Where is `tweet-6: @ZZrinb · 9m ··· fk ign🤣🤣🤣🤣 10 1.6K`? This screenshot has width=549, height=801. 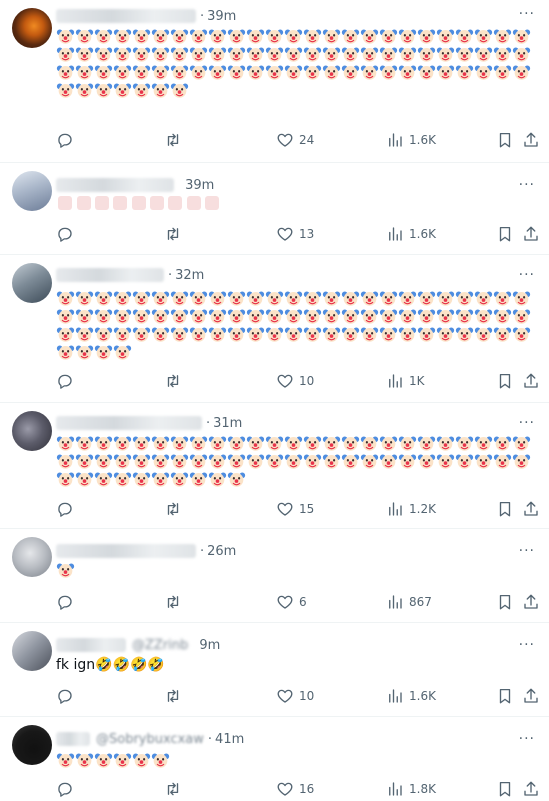
tweet-6: @ZZrinb · 9m ··· fk ign🤣🤣🤣🤣 10 1.6K is located at coordinates (274, 670).